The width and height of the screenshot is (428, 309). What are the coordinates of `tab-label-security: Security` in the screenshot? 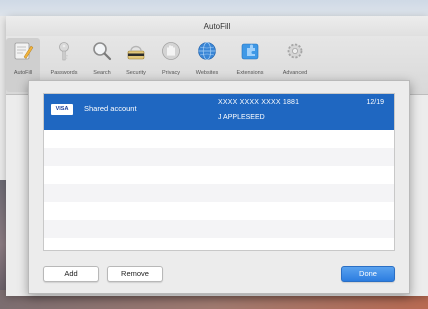 It's located at (136, 73).